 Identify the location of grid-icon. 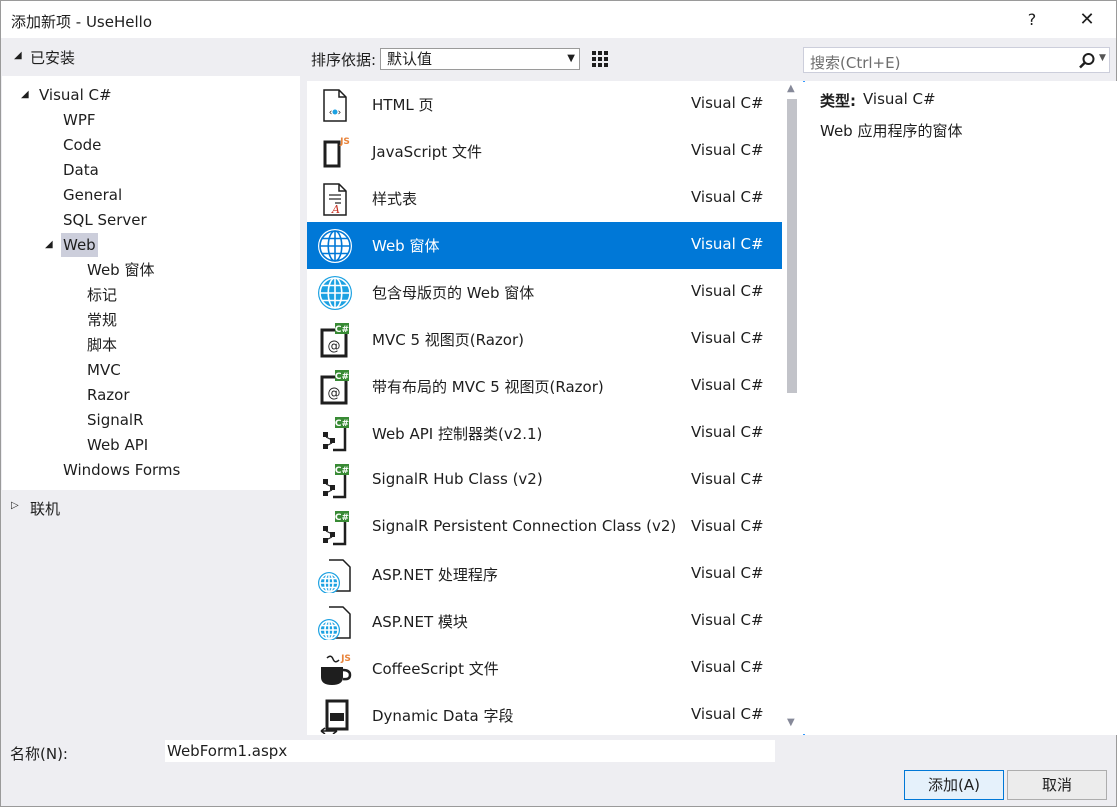
(600, 59).